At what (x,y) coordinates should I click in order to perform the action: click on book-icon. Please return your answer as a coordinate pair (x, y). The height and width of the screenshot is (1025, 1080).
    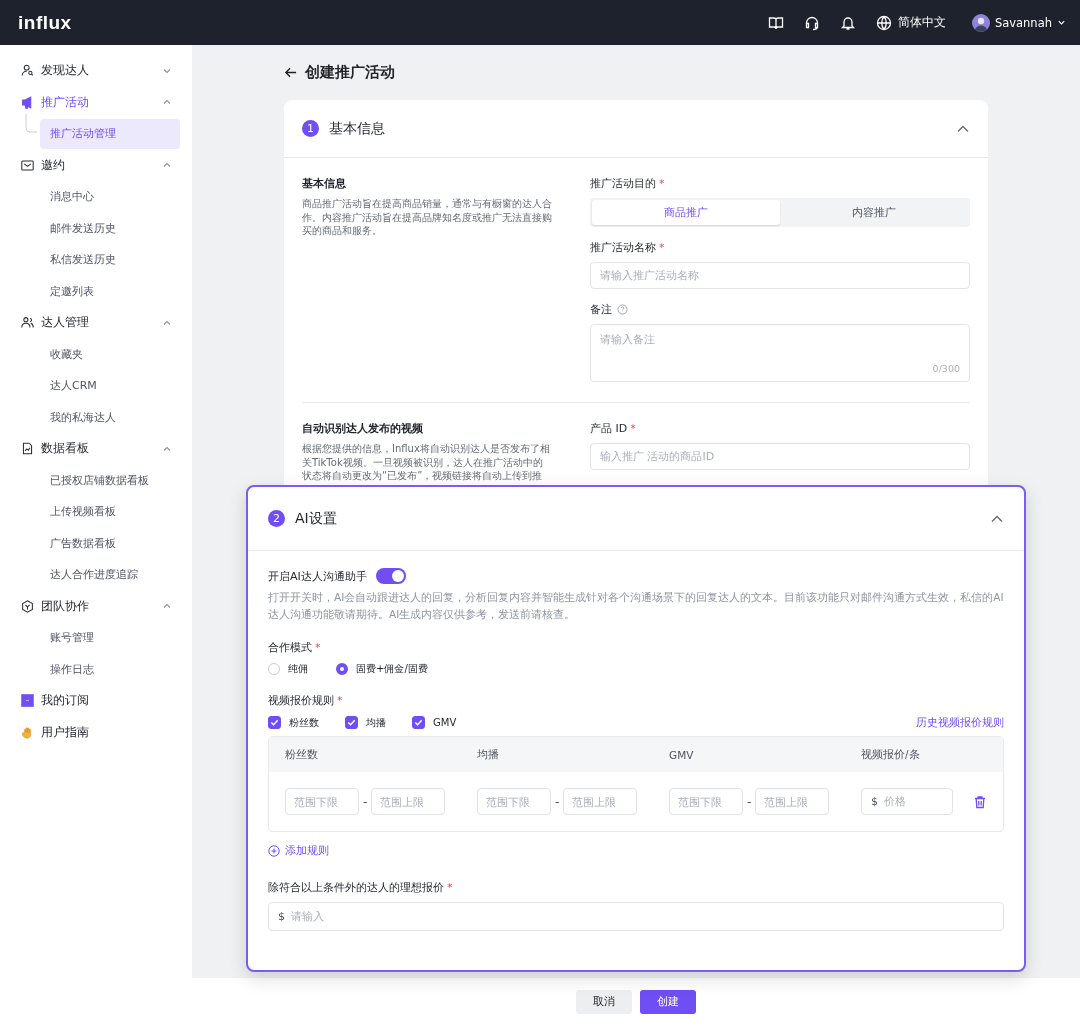
    Looking at the image, I should click on (775, 22).